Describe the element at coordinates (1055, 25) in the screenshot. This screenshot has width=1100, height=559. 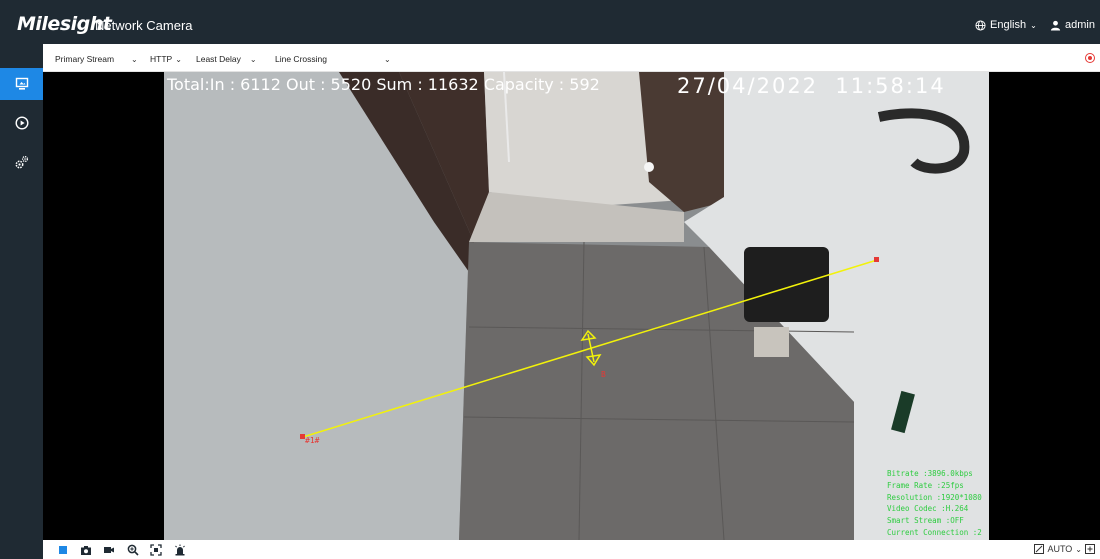
I see `user-icon` at that location.